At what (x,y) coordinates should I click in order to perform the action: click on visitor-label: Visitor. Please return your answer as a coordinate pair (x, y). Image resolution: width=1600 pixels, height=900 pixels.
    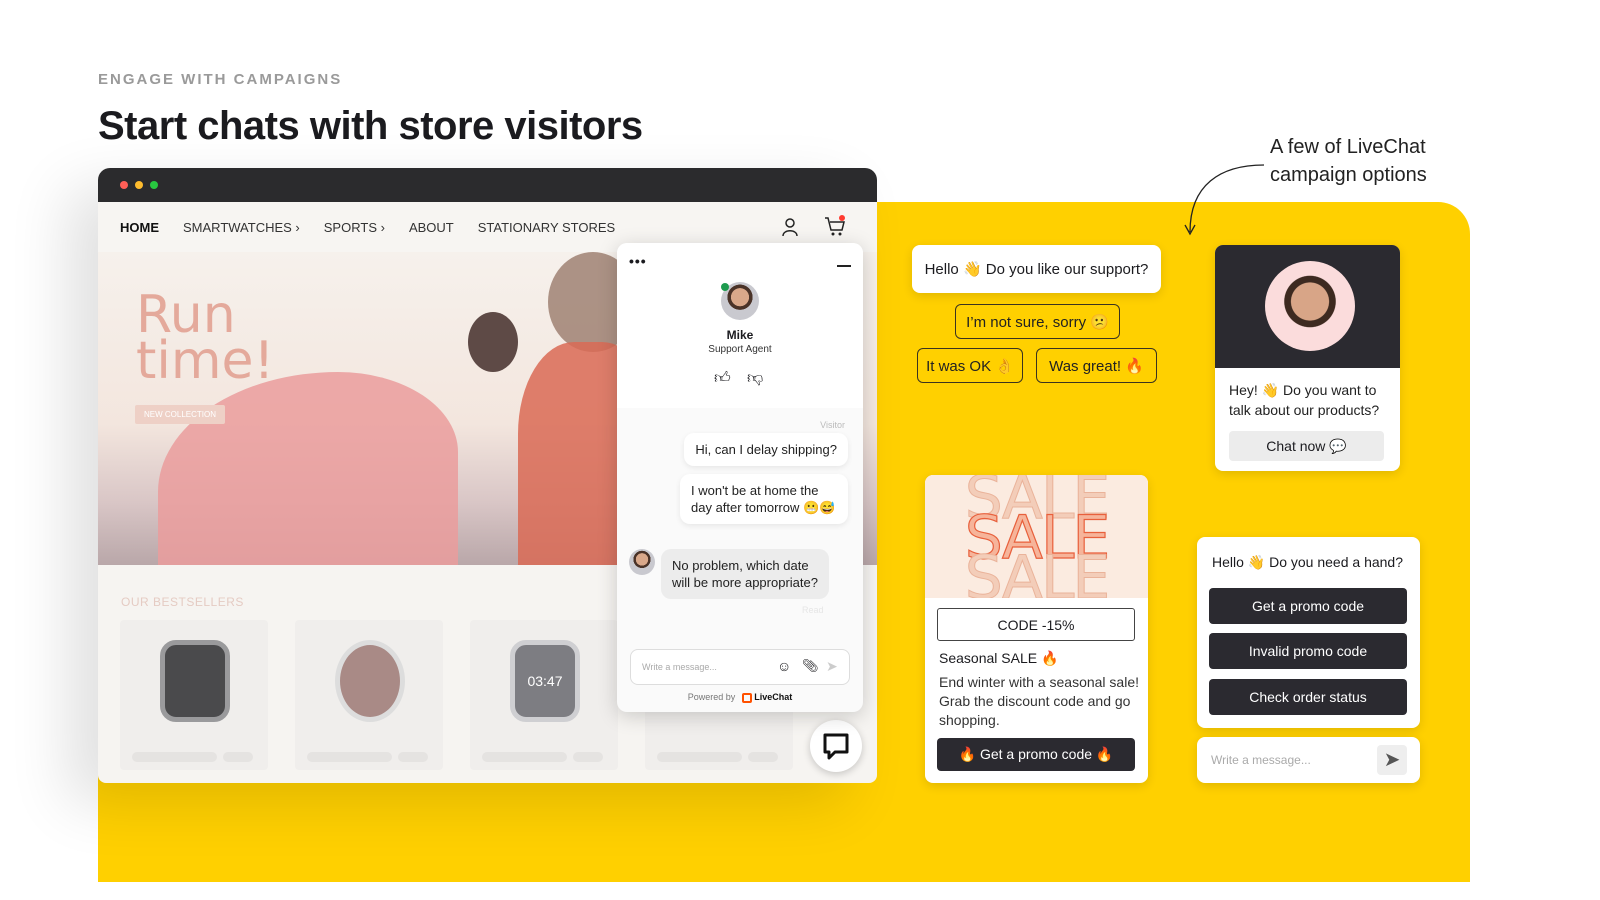
    Looking at the image, I should click on (832, 425).